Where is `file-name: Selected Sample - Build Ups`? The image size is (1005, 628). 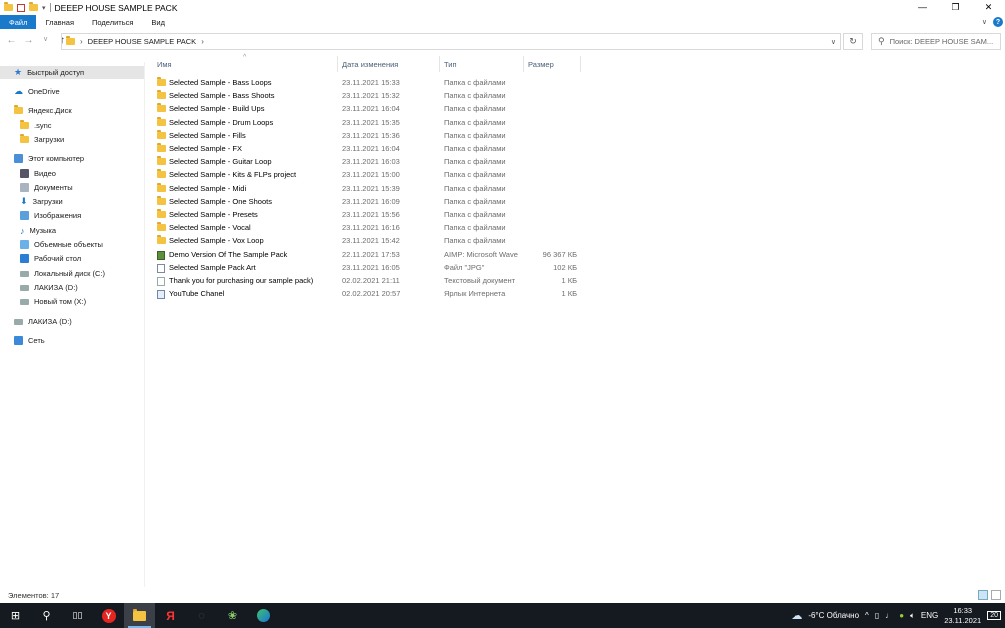 file-name: Selected Sample - Build Ups is located at coordinates (217, 109).